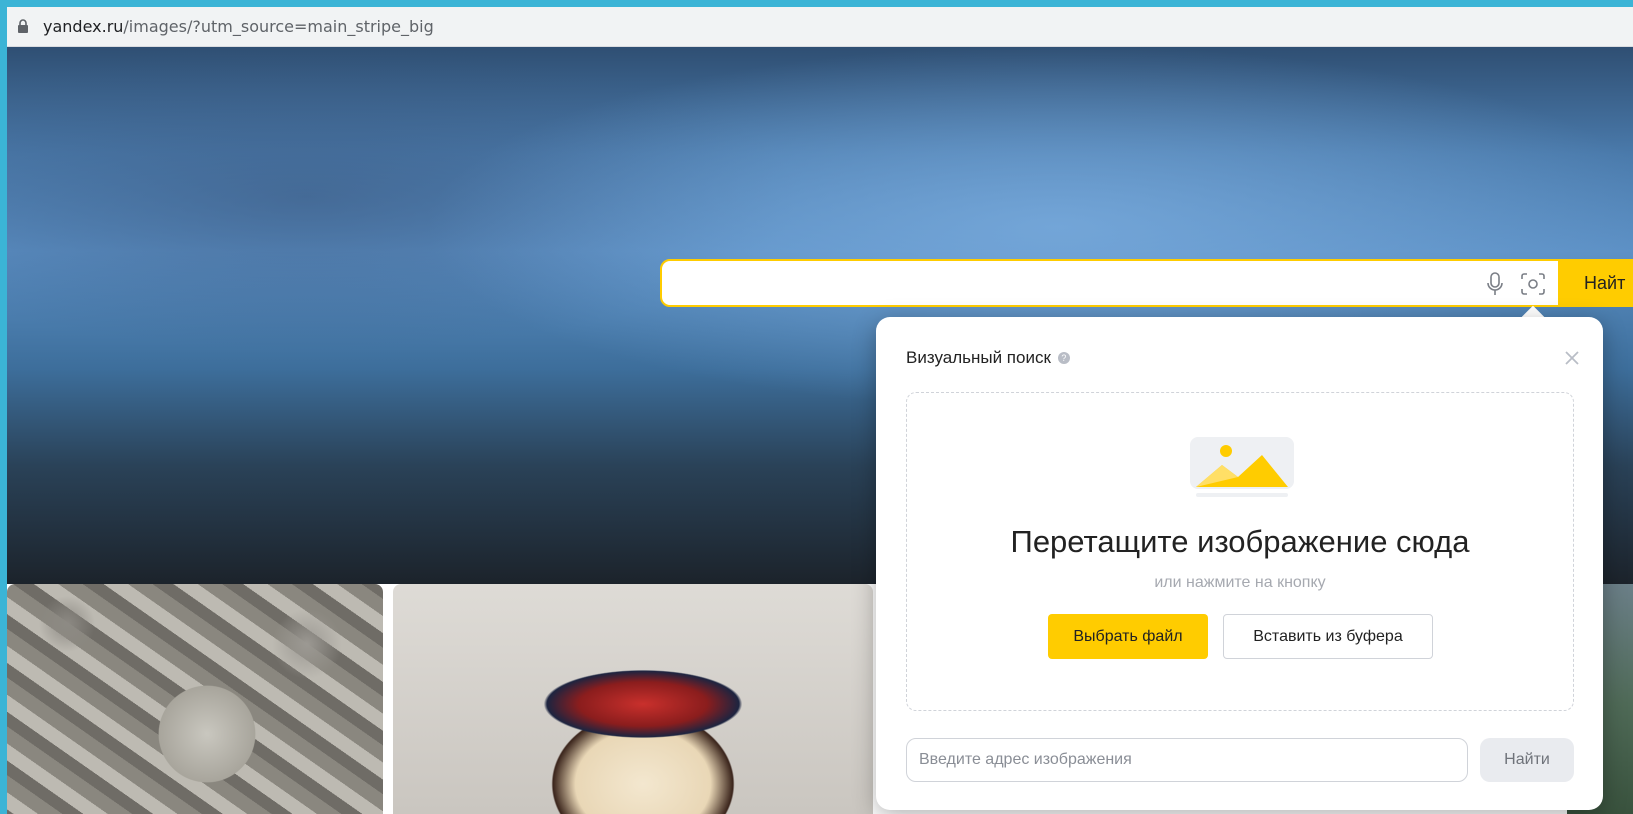 Image resolution: width=1633 pixels, height=814 pixels. I want to click on image-tile-snow-leopard, so click(195, 699).